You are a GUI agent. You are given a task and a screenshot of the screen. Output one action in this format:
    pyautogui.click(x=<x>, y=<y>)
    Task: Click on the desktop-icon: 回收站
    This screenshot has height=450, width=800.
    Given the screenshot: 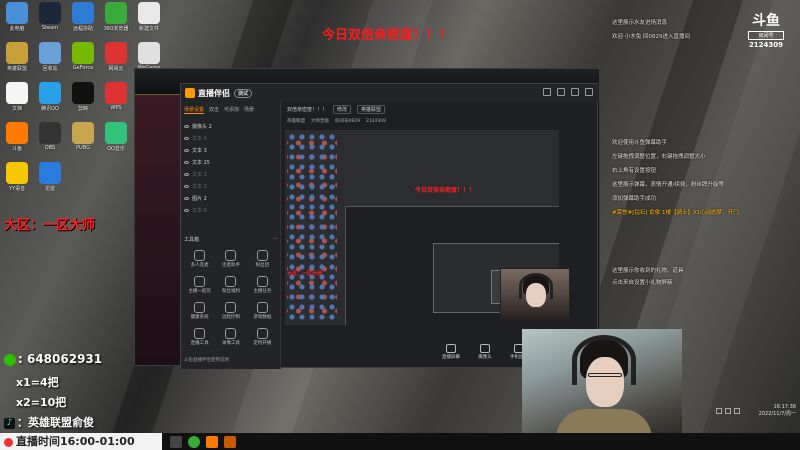 What is the action you would take?
    pyautogui.click(x=50, y=57)
    